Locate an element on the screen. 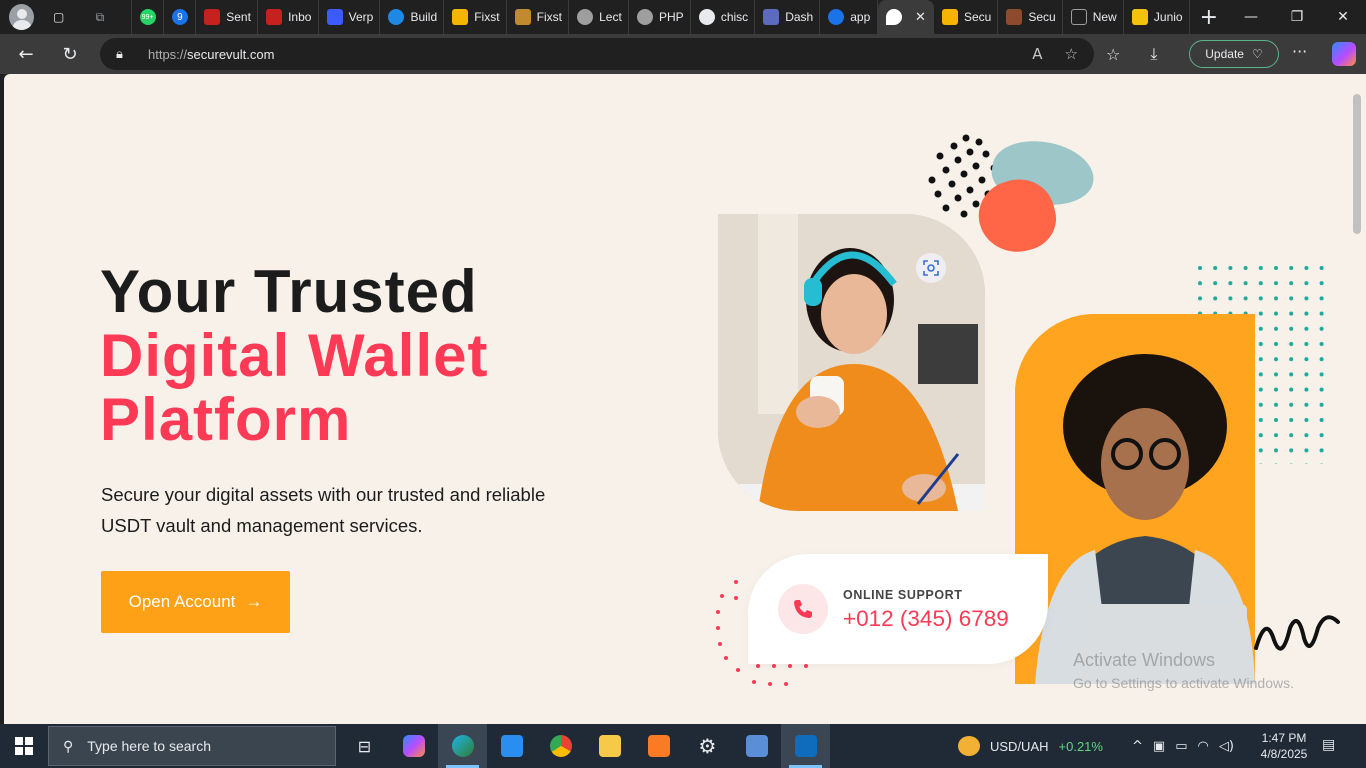  tab-label: app is located at coordinates (860, 17).